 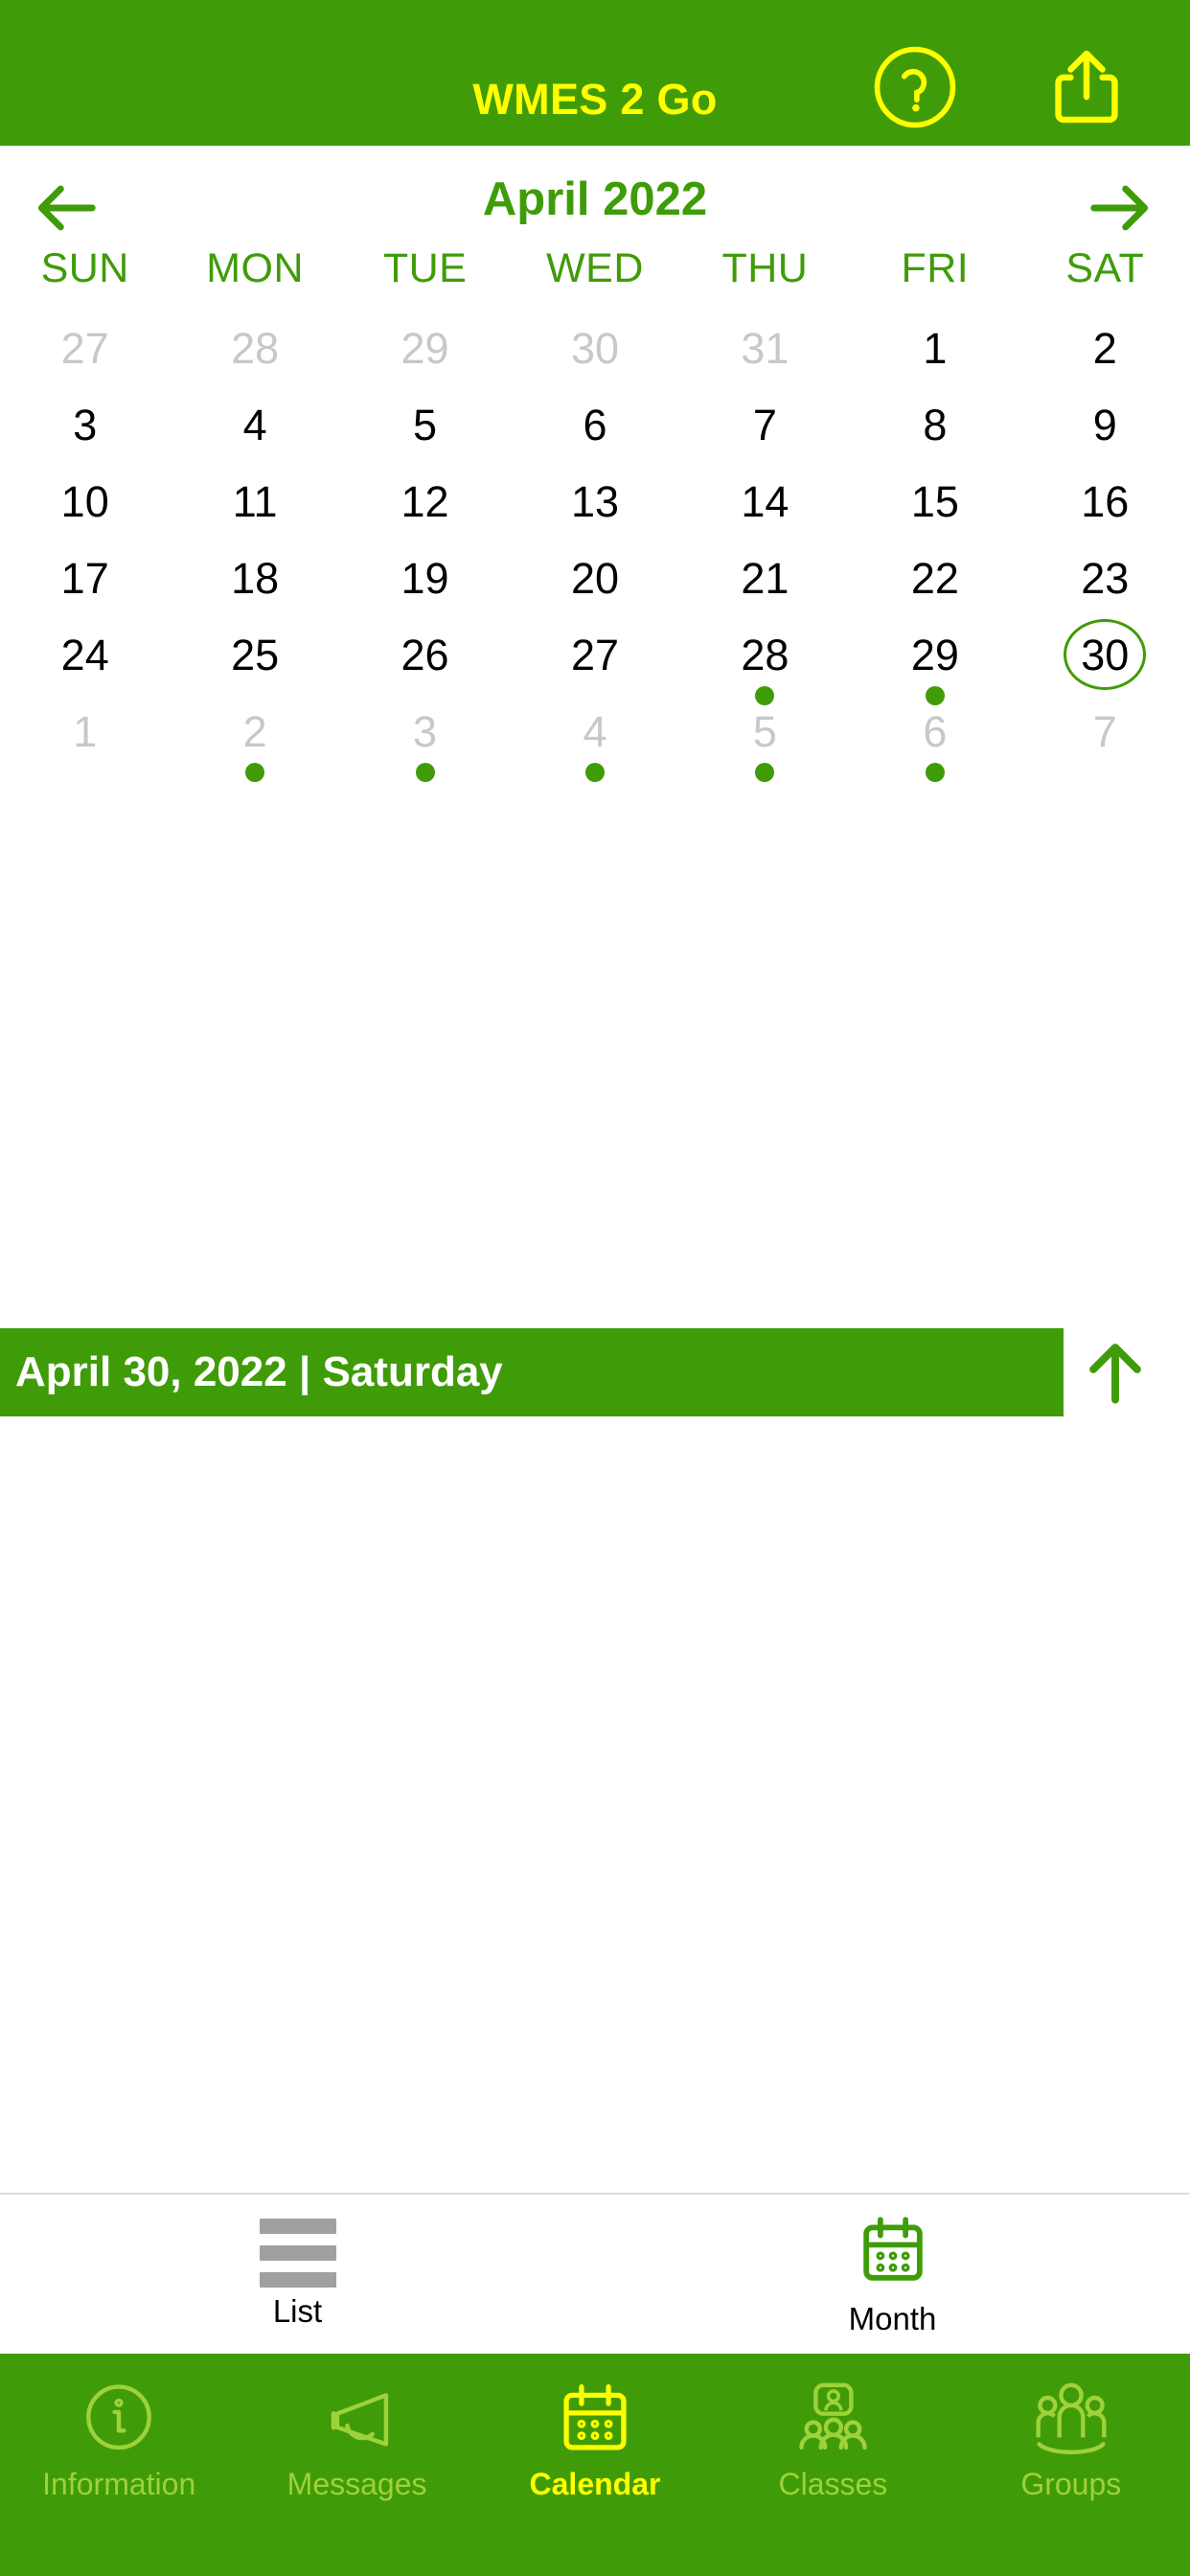 What do you see at coordinates (425, 578) in the screenshot?
I see `calendar-day-number: 19` at bounding box center [425, 578].